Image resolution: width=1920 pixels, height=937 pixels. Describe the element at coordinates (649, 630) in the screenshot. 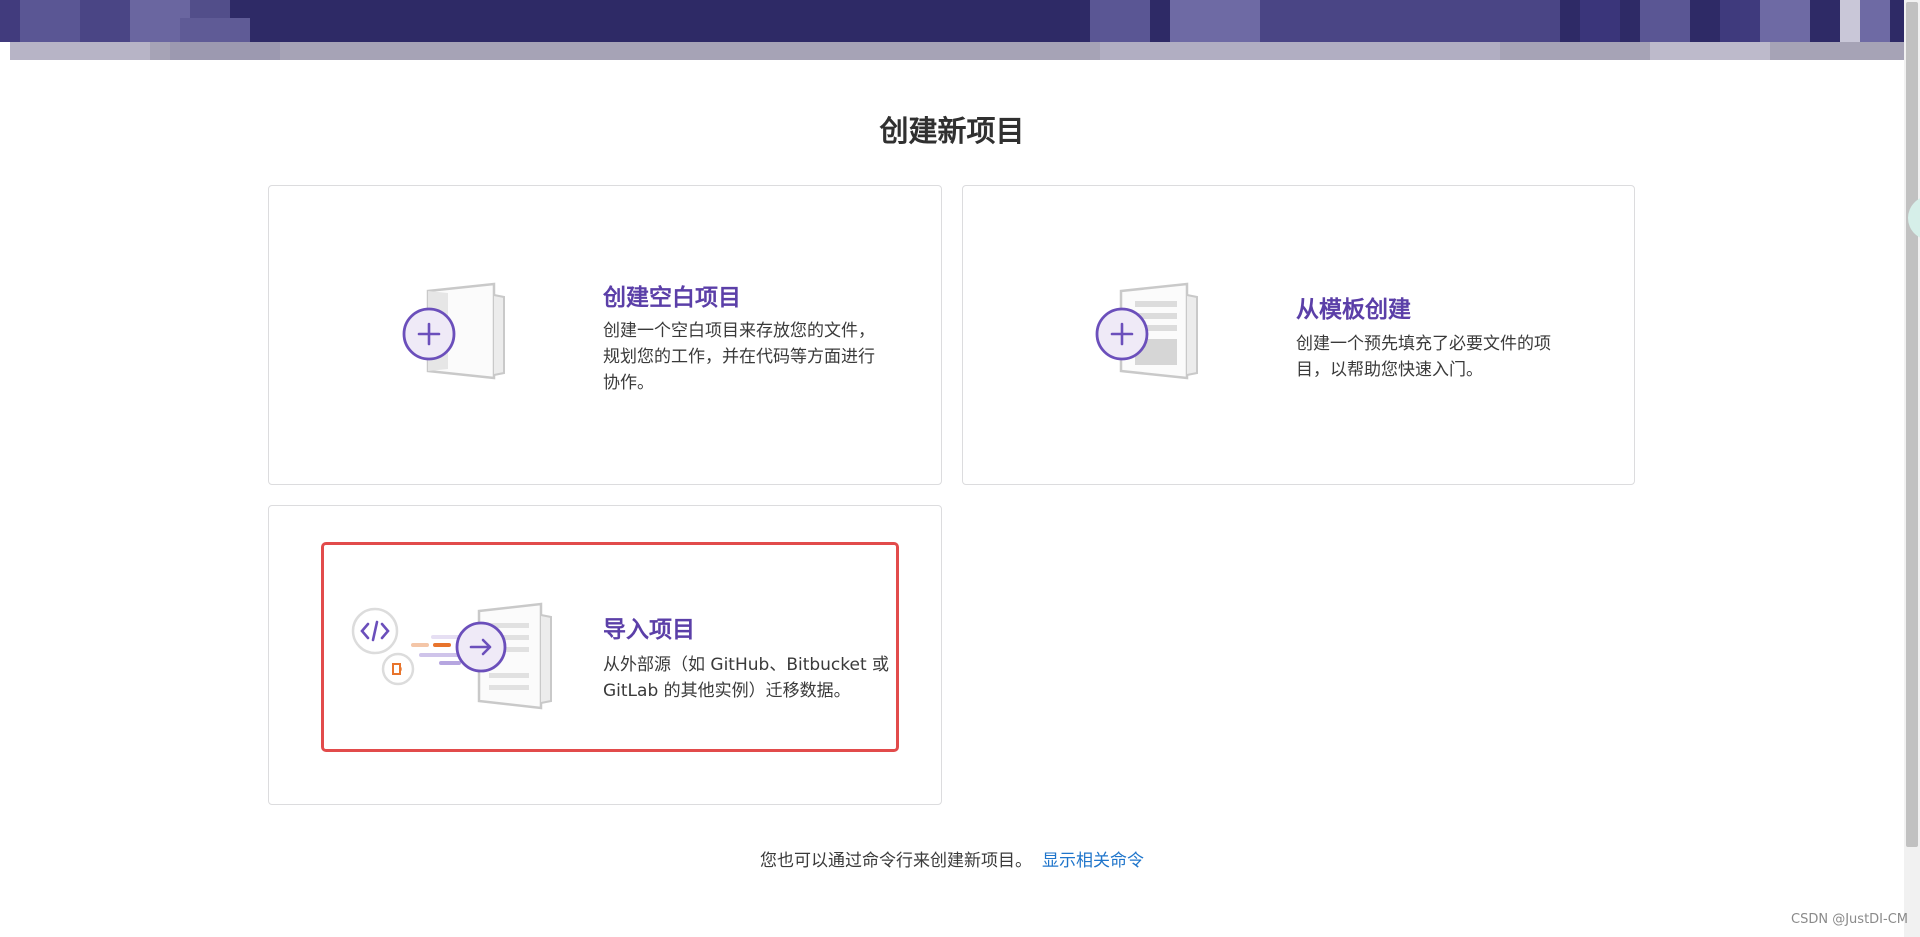

I see `import-project-title: 导入项目` at that location.